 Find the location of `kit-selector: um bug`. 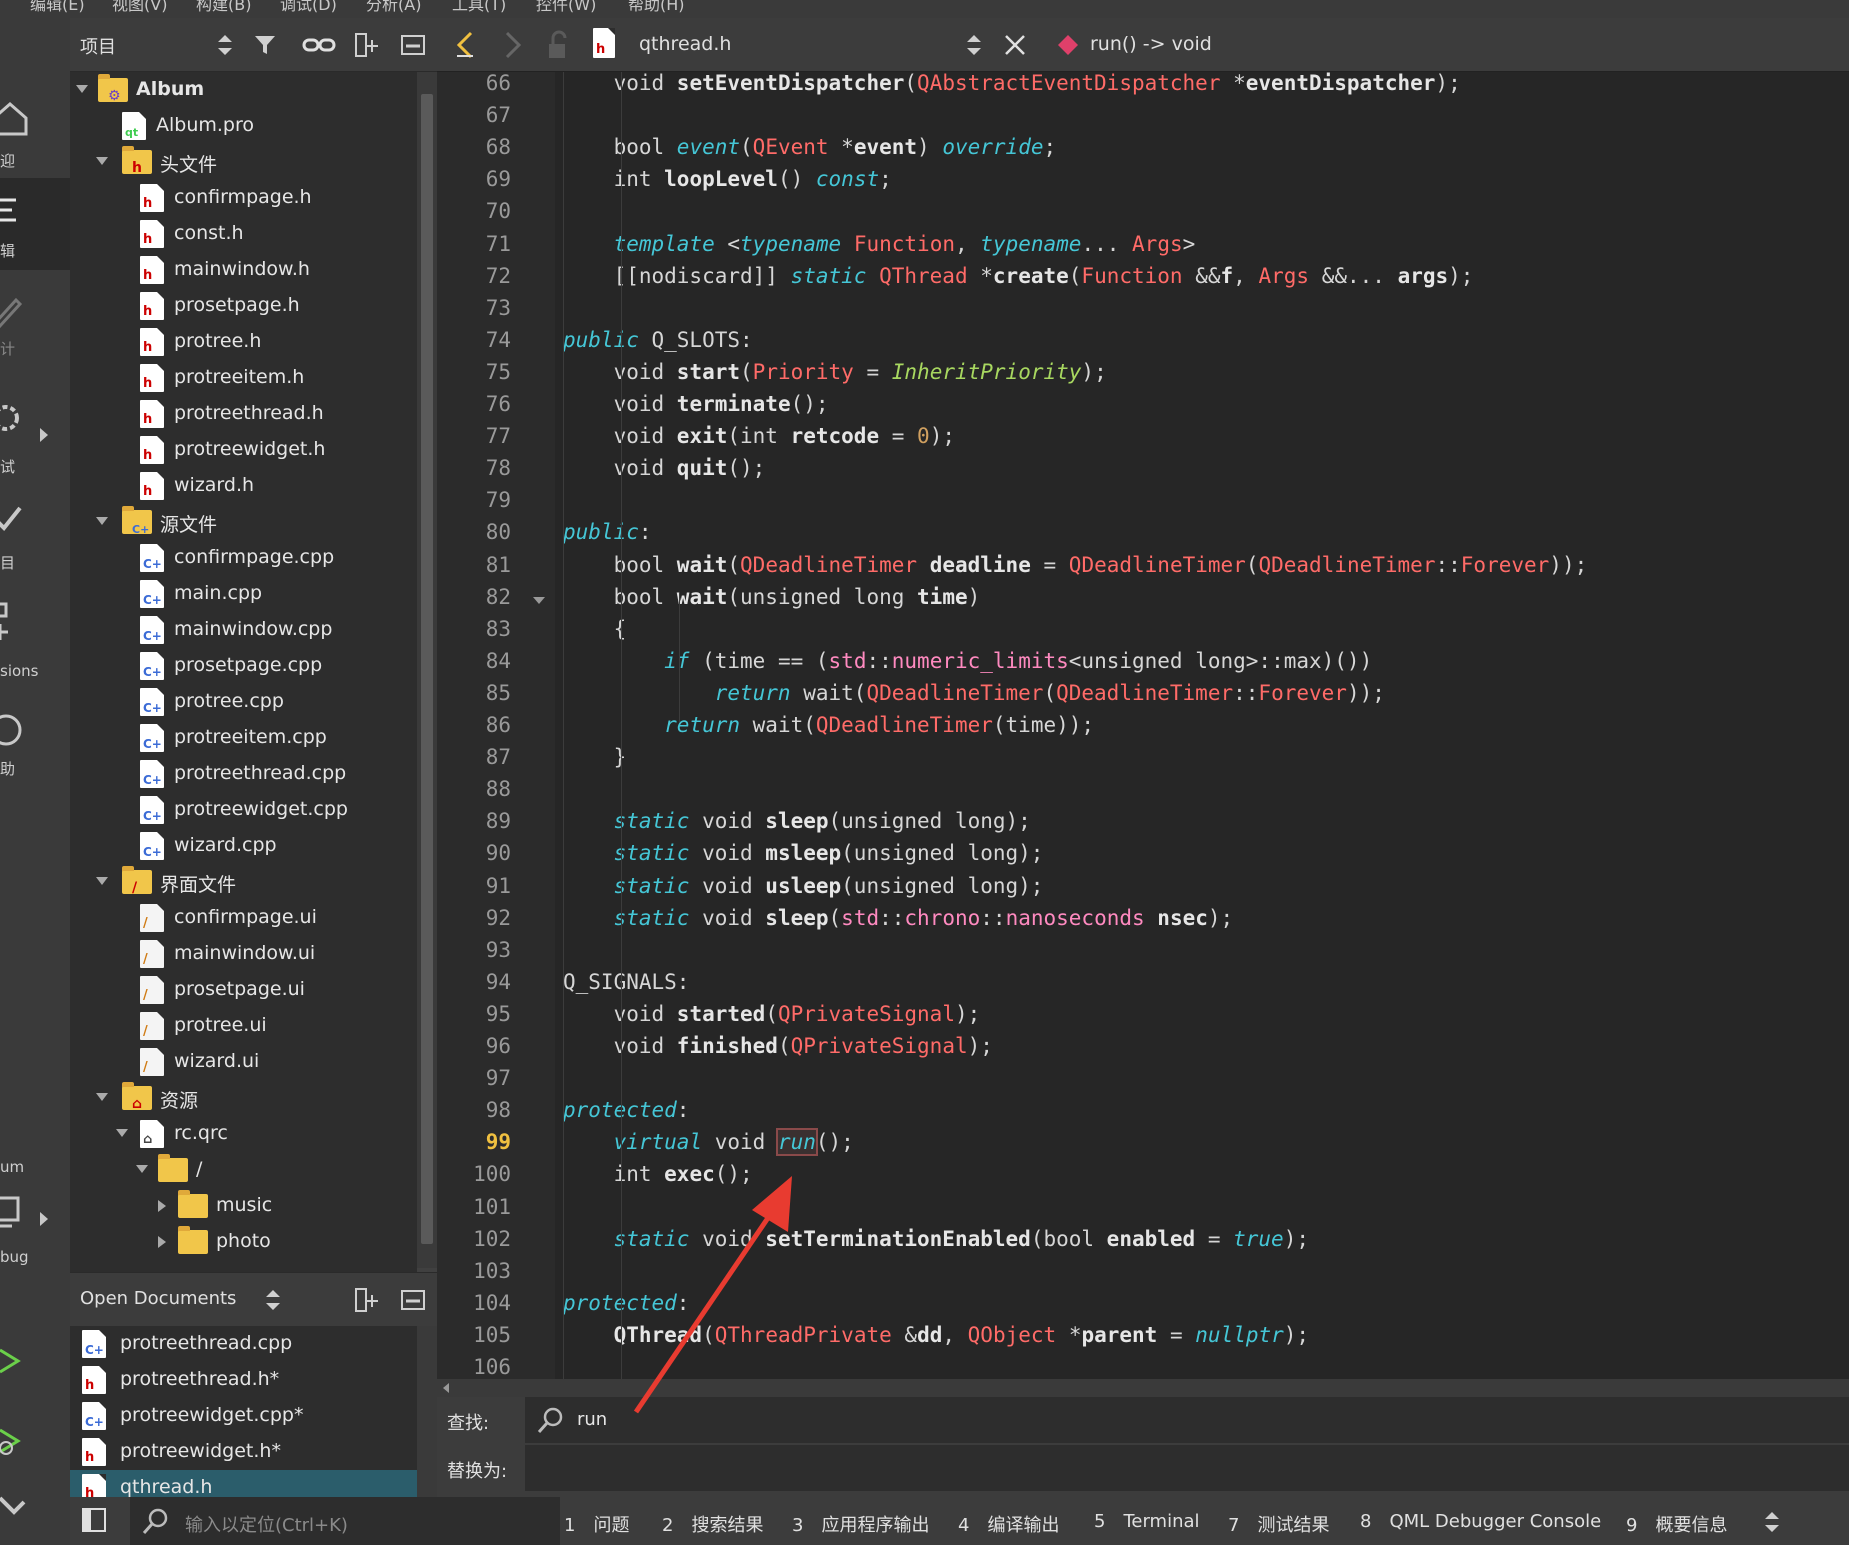

kit-selector: um bug is located at coordinates (35, 1218).